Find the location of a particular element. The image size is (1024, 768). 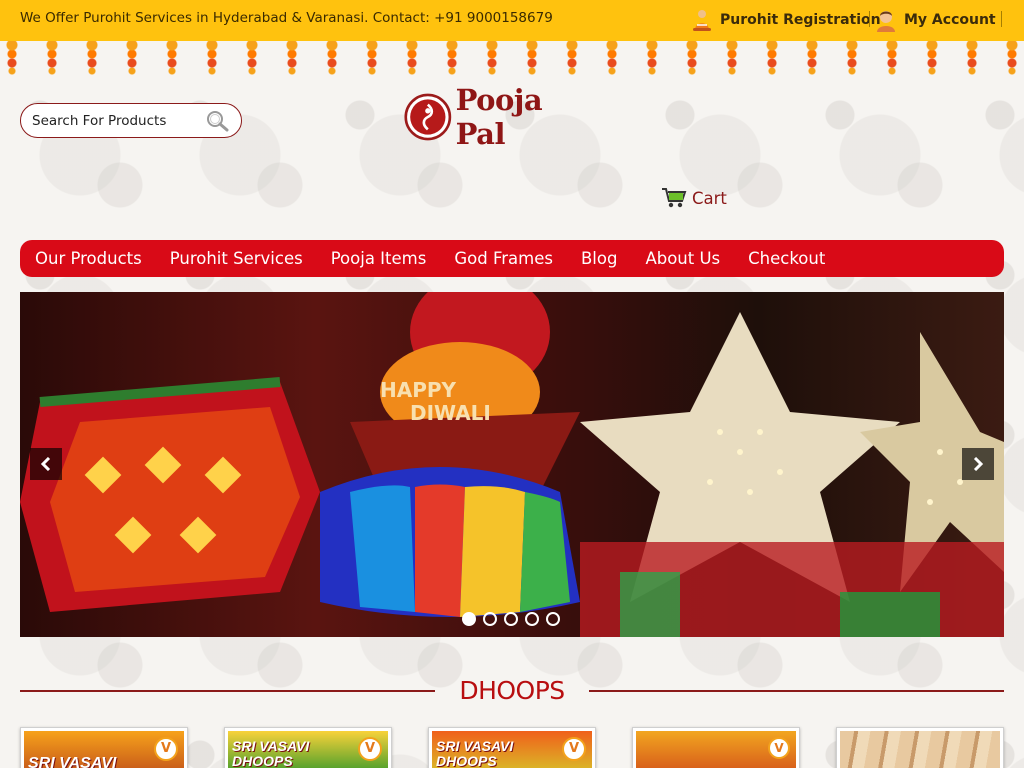

product-image: SRI VASAVI V is located at coordinates (104, 749).